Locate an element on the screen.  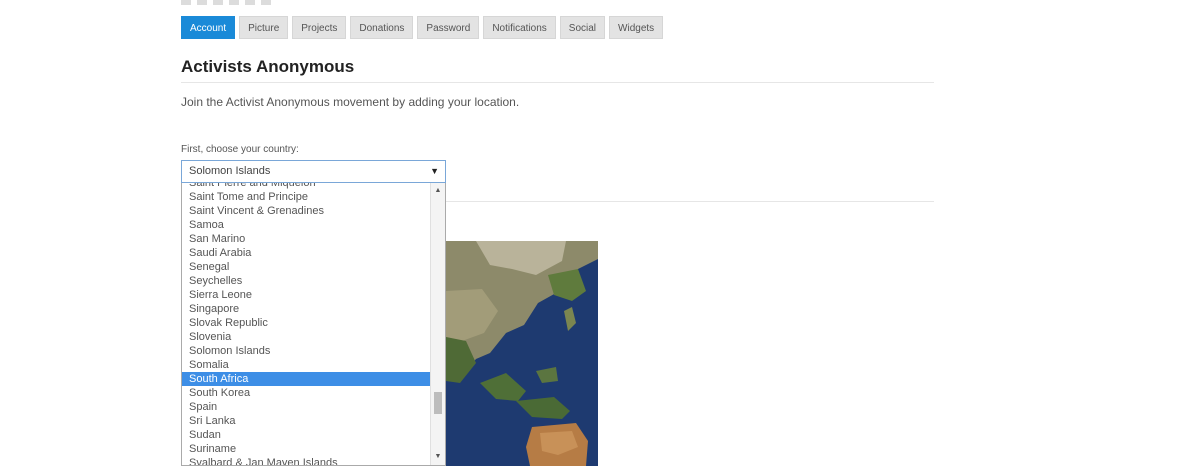
country-option: Suriname is located at coordinates (306, 449).